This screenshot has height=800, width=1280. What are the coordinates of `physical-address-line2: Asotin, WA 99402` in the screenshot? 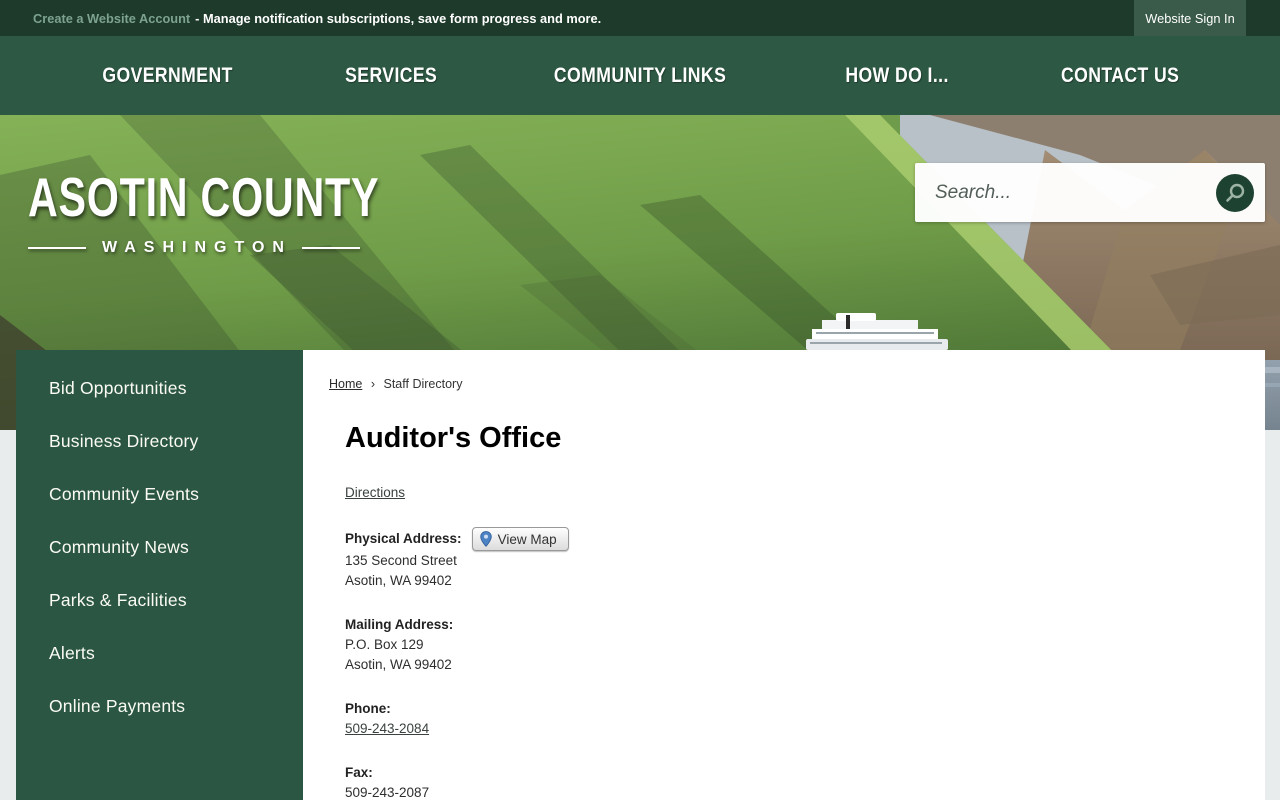 It's located at (398, 580).